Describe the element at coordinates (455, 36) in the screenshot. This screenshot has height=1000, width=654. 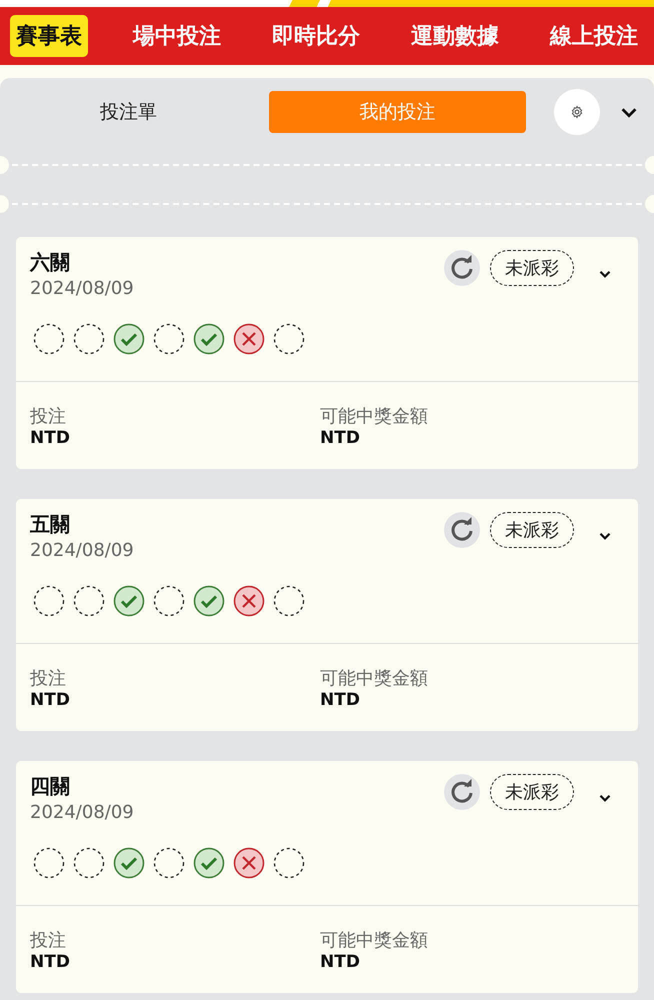
I see `nav-tab: 運動數據` at that location.